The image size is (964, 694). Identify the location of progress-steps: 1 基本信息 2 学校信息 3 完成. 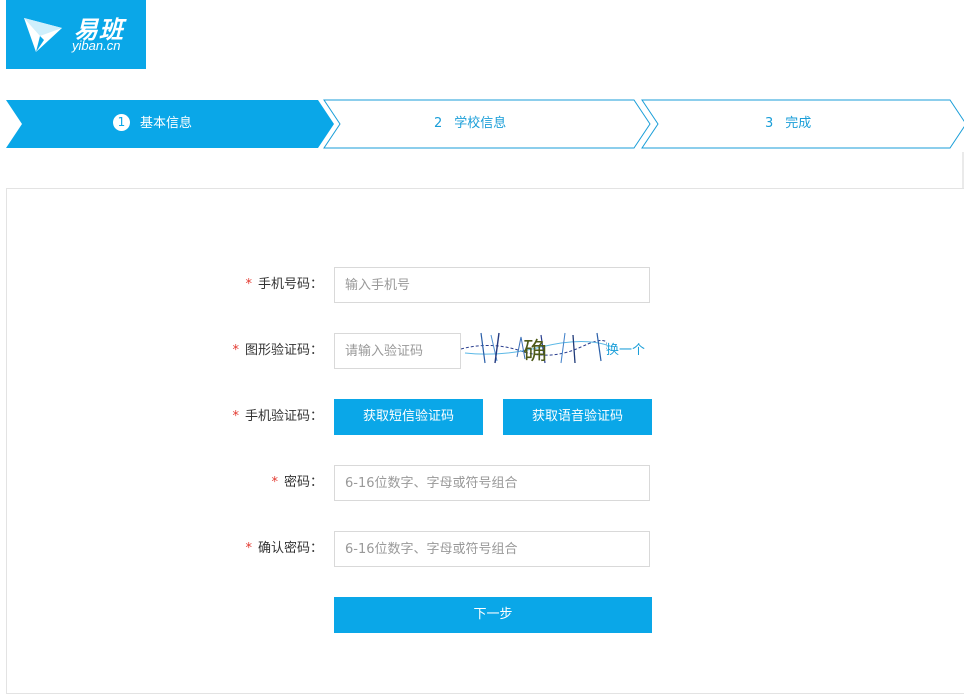
(482, 124).